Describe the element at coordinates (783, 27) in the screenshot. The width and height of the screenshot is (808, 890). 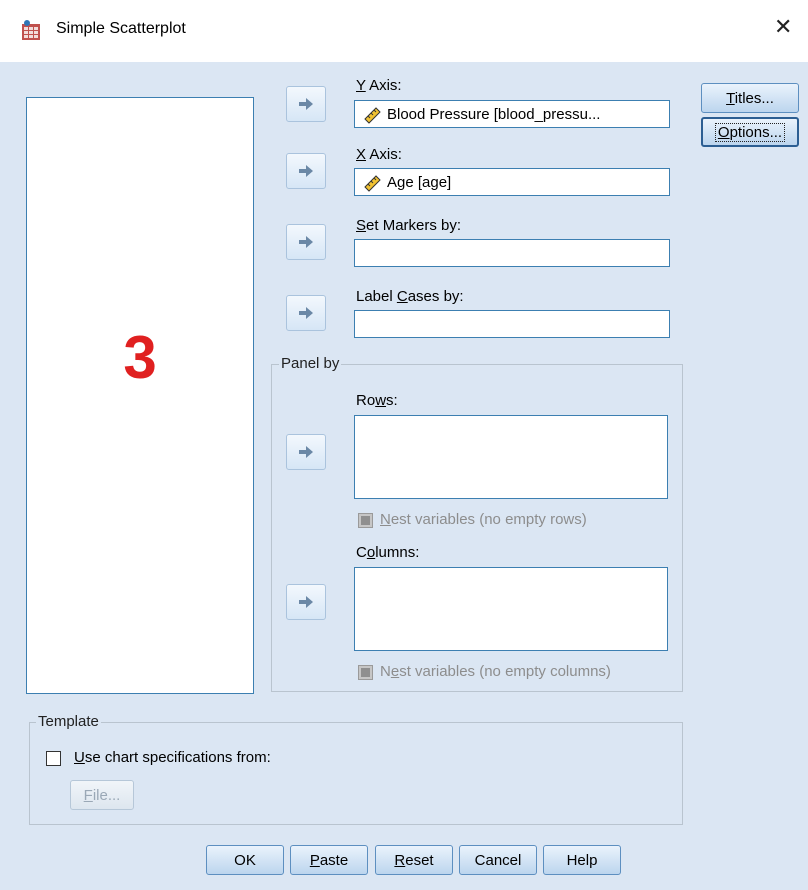
I see `close-icon: ✕` at that location.